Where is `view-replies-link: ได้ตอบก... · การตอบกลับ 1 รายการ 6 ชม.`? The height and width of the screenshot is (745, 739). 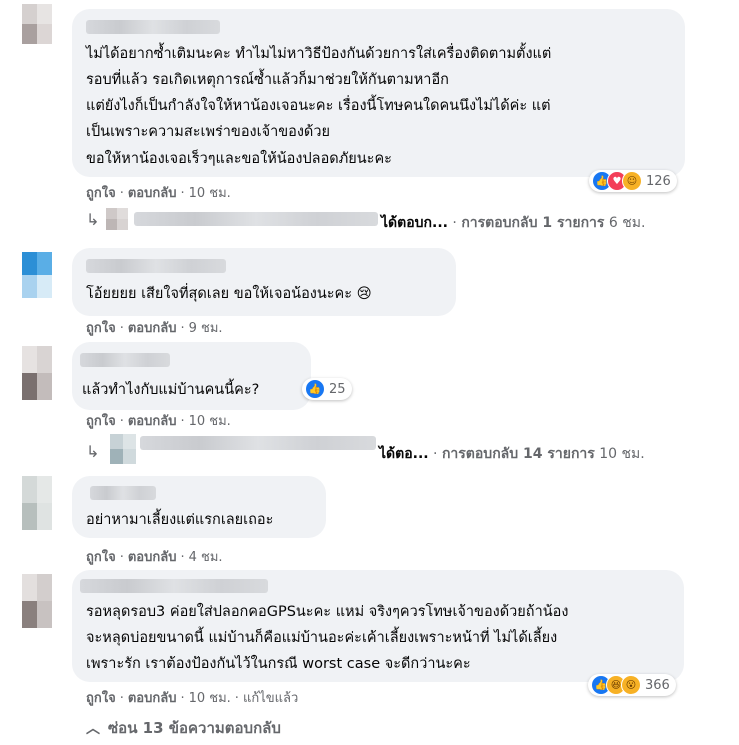 view-replies-link: ได้ตอบก... · การตอบกลับ 1 รายการ 6 ชม. is located at coordinates (513, 223).